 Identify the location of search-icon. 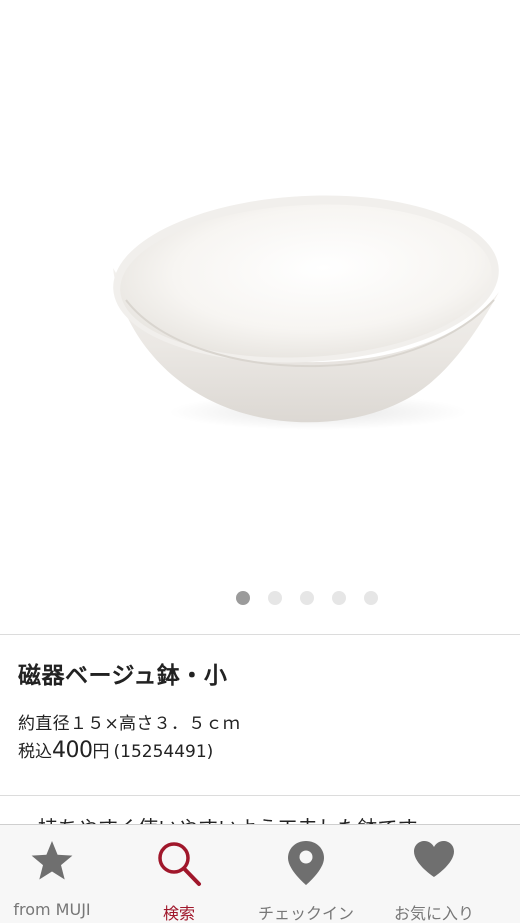
(179, 864).